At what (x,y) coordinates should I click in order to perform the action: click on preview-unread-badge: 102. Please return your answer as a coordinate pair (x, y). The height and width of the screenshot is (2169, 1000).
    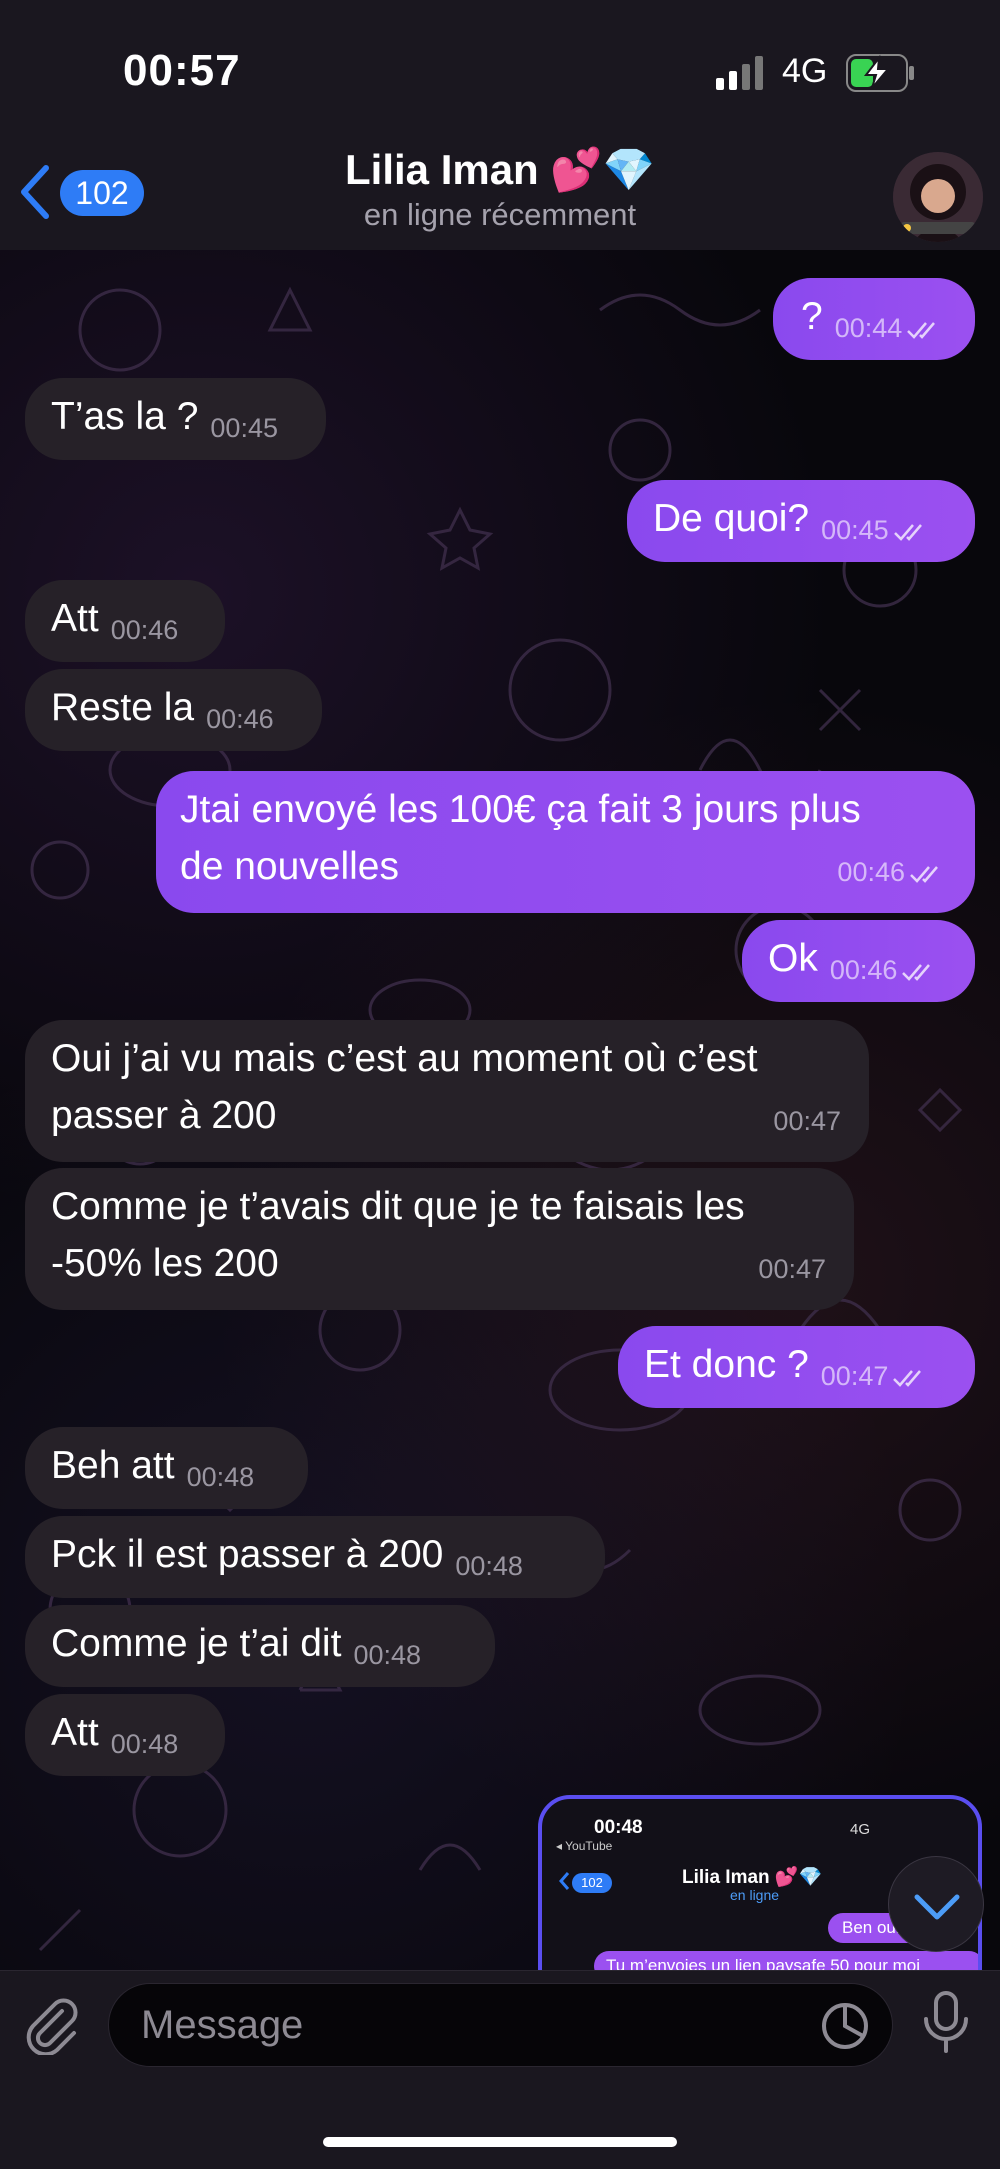
    Looking at the image, I should click on (592, 1883).